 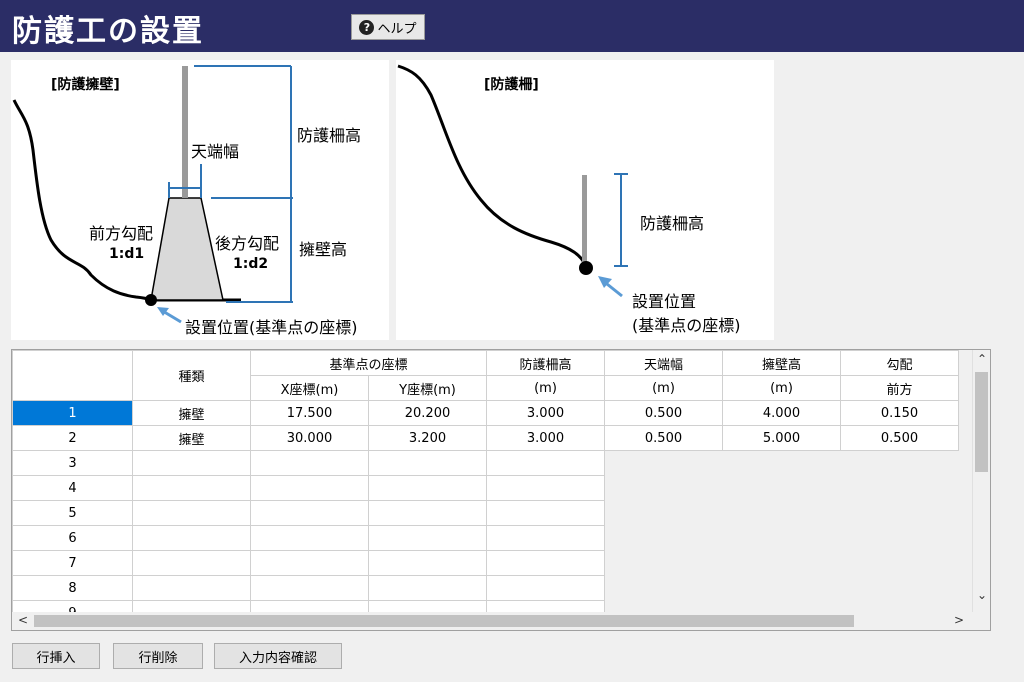 I want to click on page-title: 防護工の設置, so click(x=108, y=31).